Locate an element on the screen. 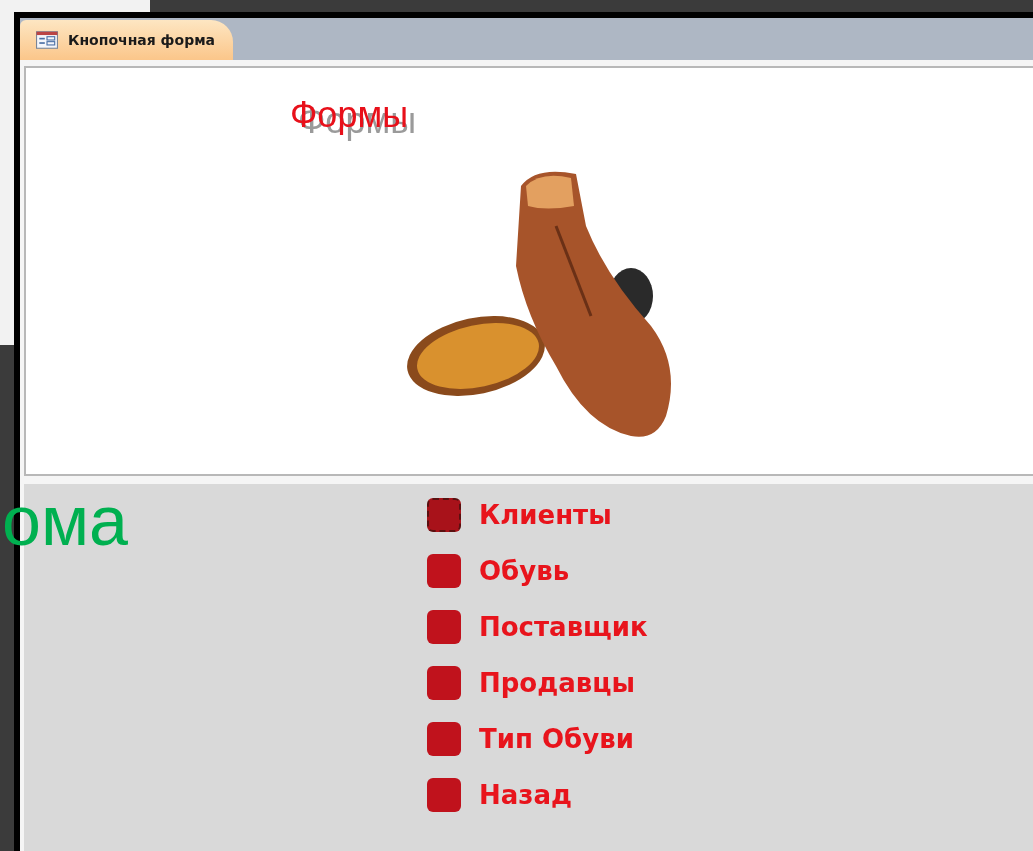 The height and width of the screenshot is (851, 1033). form-title: Формы is located at coordinates (349, 115).